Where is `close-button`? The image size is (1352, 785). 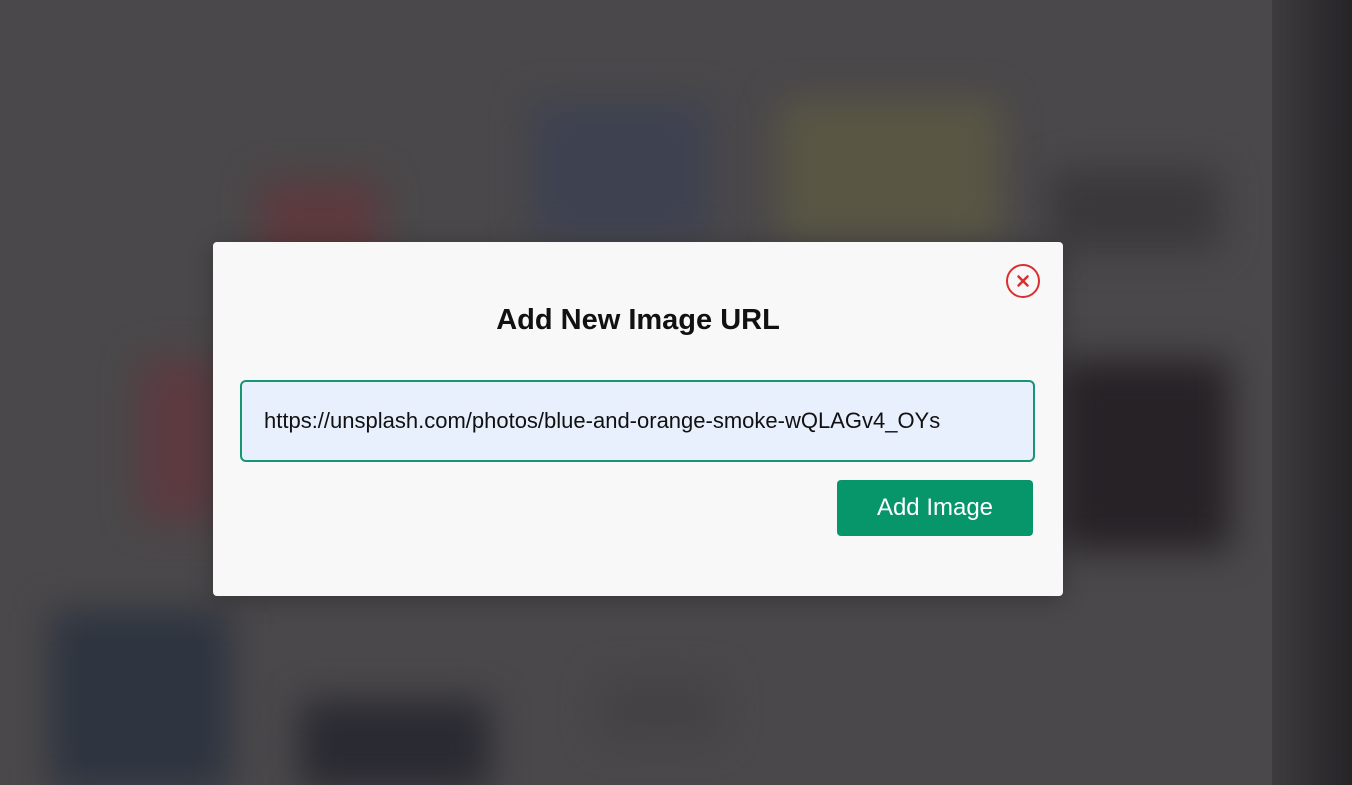 close-button is located at coordinates (1023, 281).